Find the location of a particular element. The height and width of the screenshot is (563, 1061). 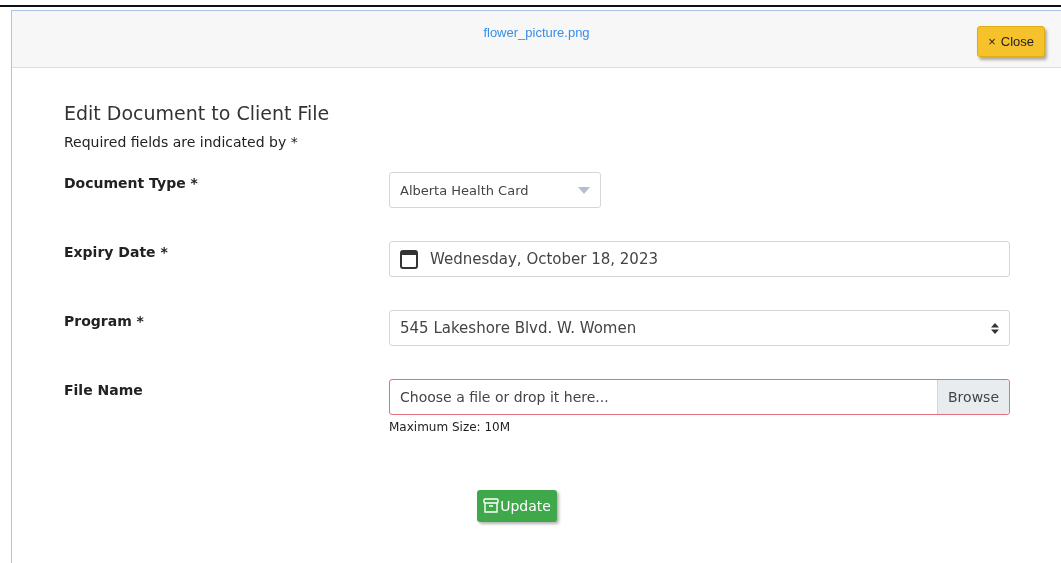

field-label: Program * is located at coordinates (104, 321).